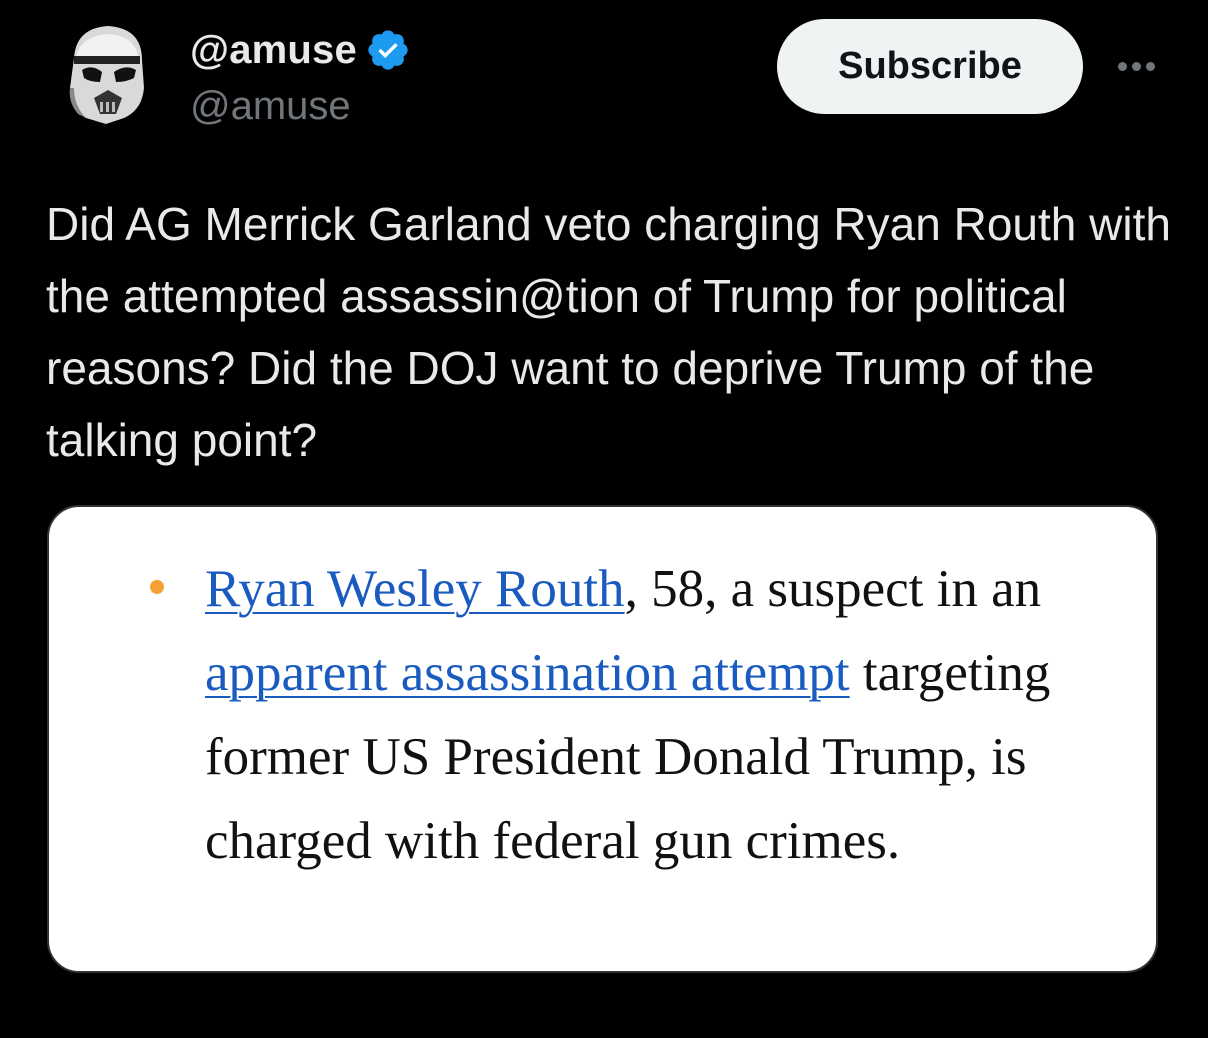  I want to click on link-ryan-wesley-routh: Ryan Wesley Routh, so click(415, 589).